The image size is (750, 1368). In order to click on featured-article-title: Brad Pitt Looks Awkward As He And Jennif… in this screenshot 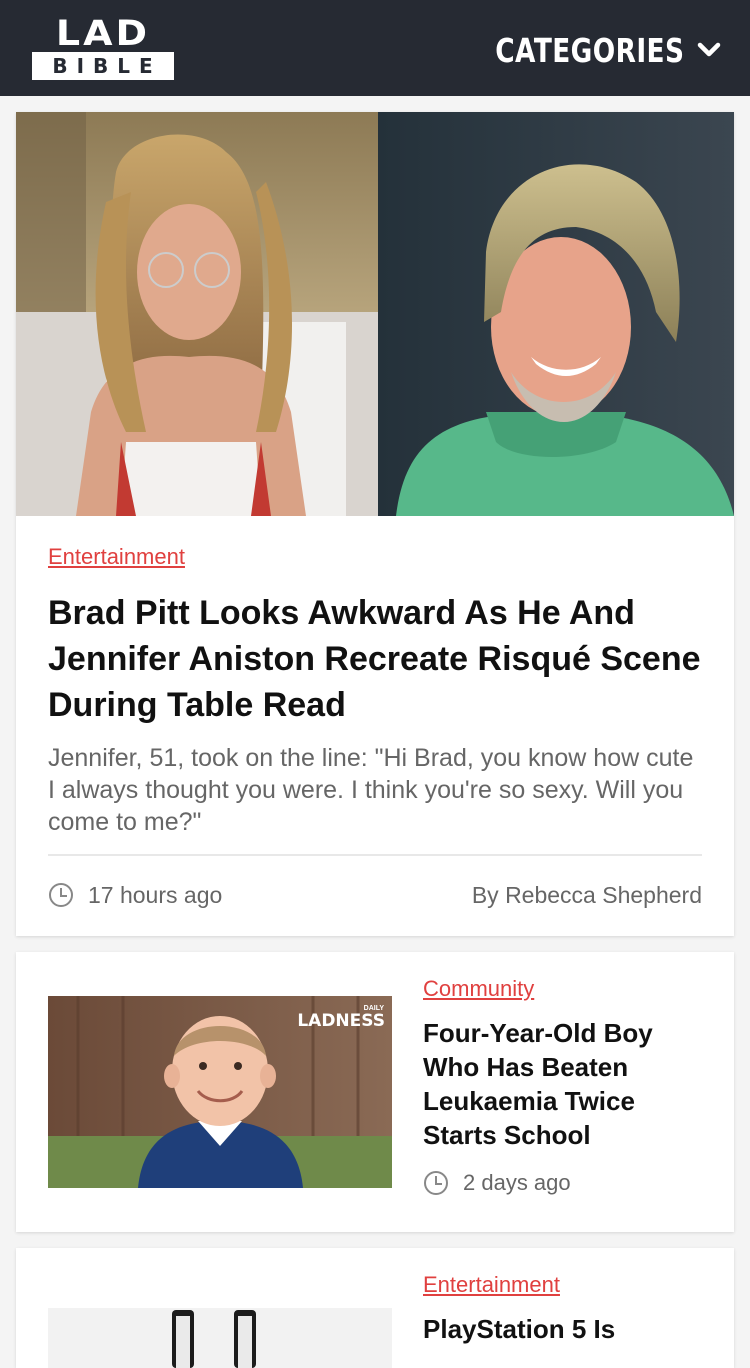, I will do `click(375, 659)`.